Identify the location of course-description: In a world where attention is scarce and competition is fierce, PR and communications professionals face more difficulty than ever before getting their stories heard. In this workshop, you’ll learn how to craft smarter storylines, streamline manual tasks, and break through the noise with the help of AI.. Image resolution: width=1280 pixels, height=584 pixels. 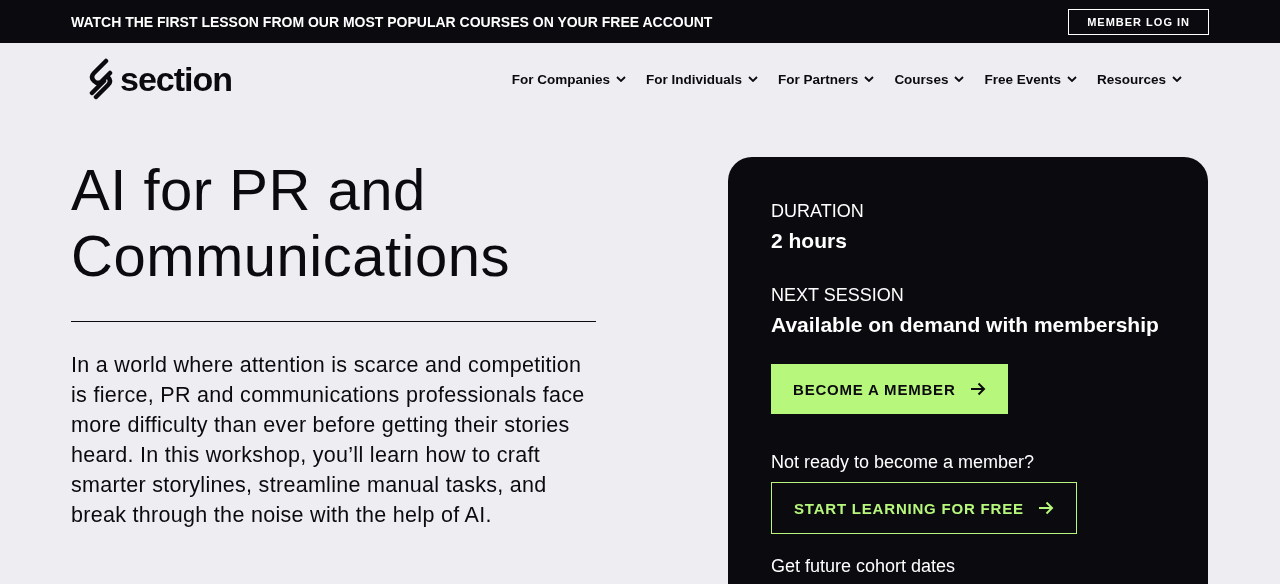
(328, 440).